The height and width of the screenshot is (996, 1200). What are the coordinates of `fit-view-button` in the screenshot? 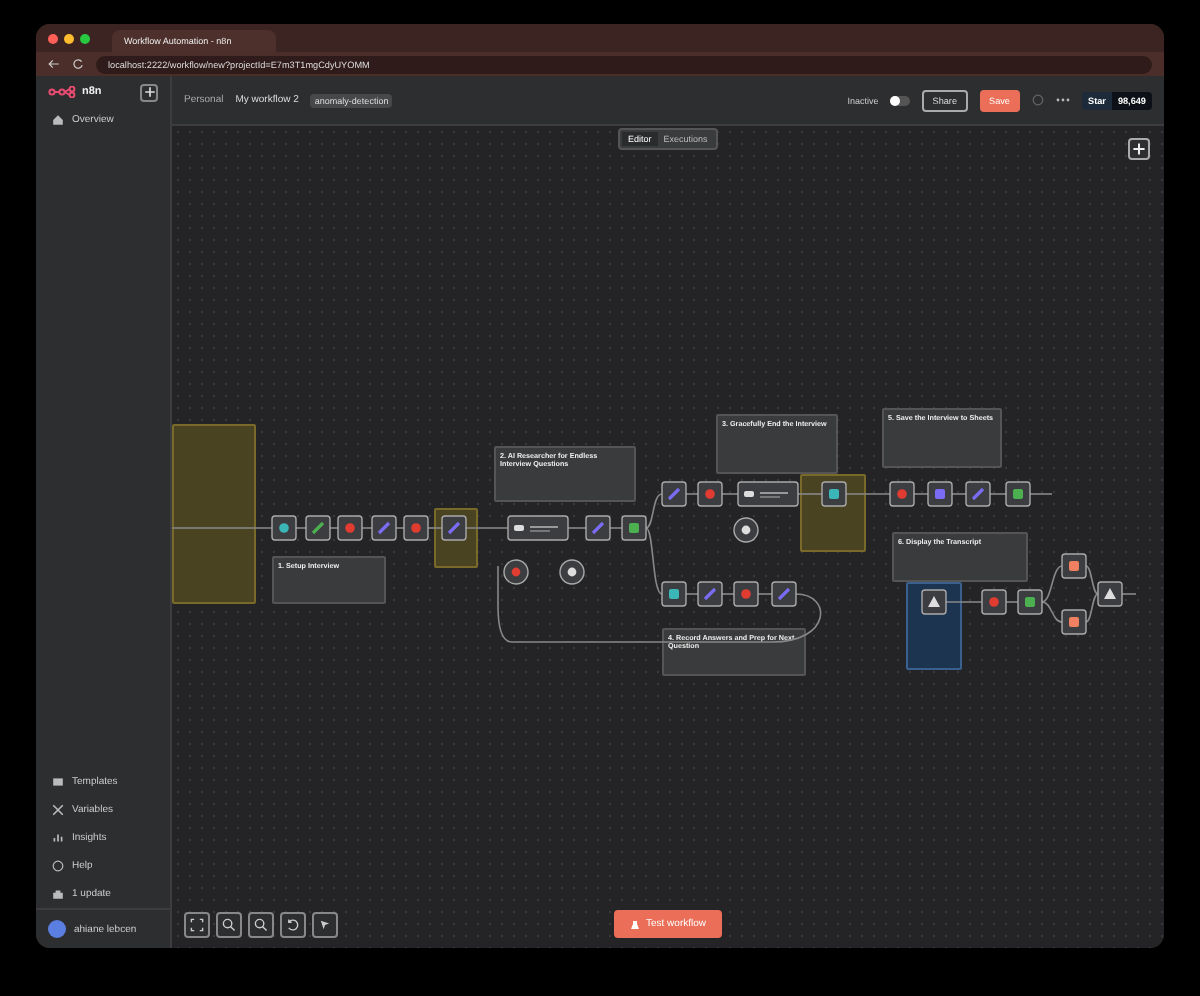 It's located at (197, 925).